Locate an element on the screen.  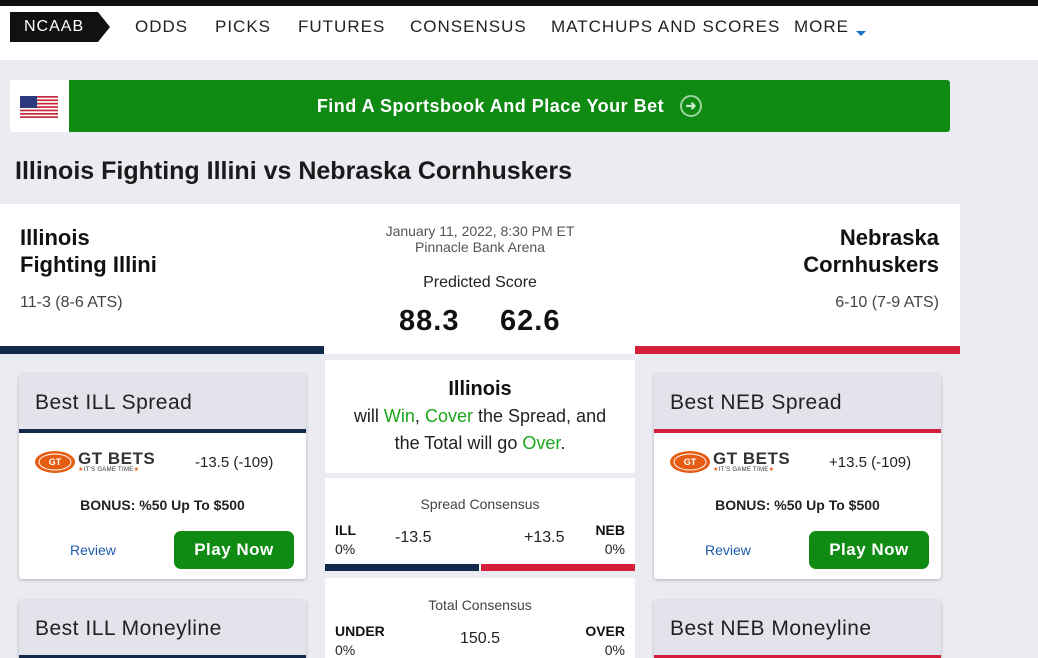
home-team-name: Illinois Fighting Illini is located at coordinates (88, 251).